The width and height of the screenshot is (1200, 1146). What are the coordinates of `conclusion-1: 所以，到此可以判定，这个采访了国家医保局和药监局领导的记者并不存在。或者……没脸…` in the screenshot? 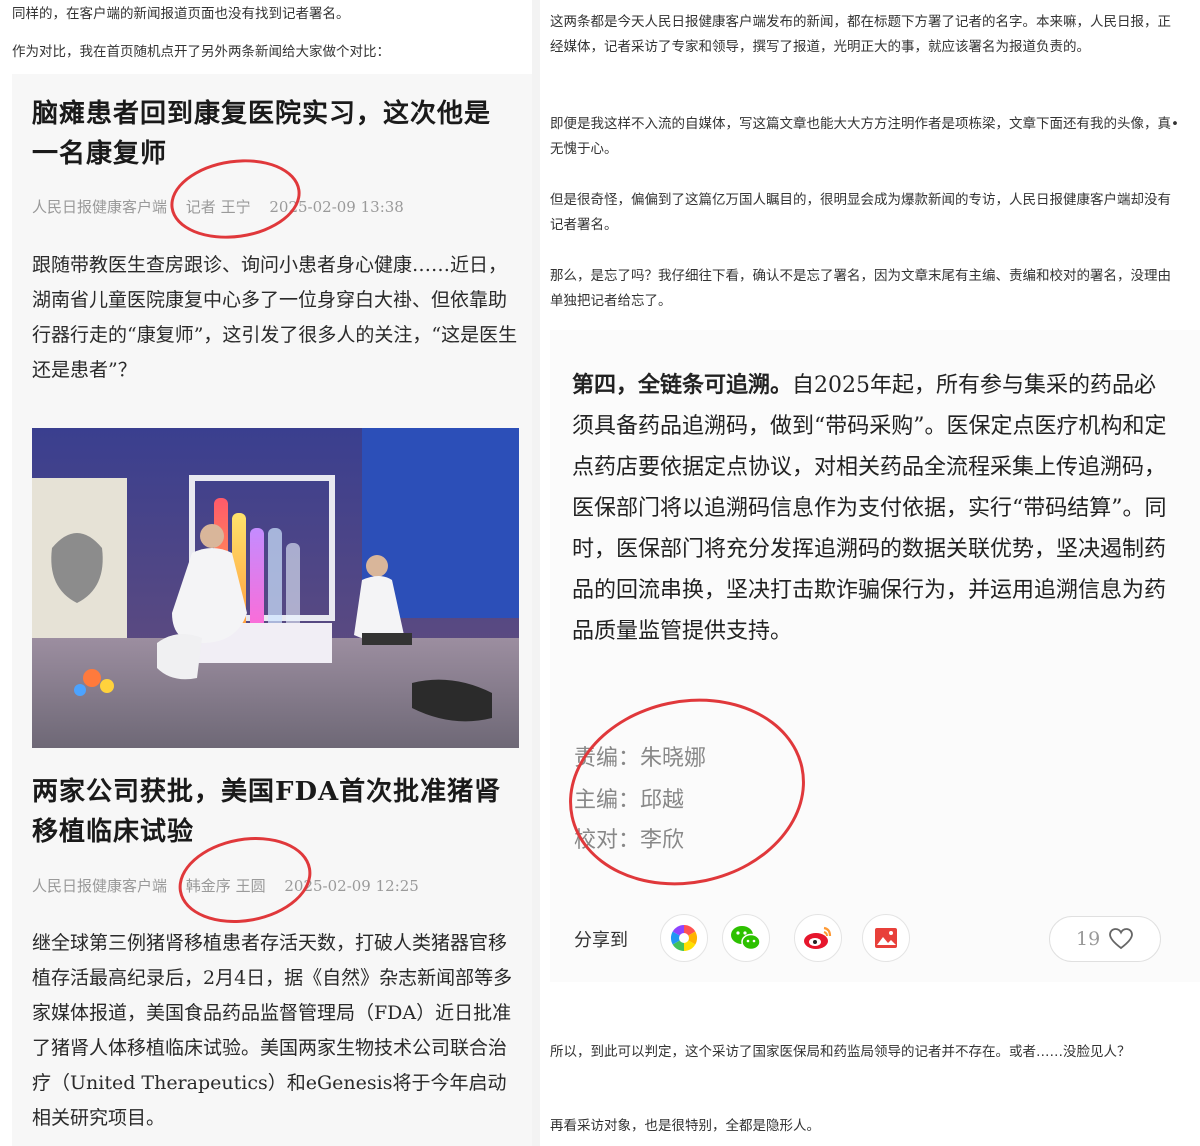 It's located at (840, 1052).